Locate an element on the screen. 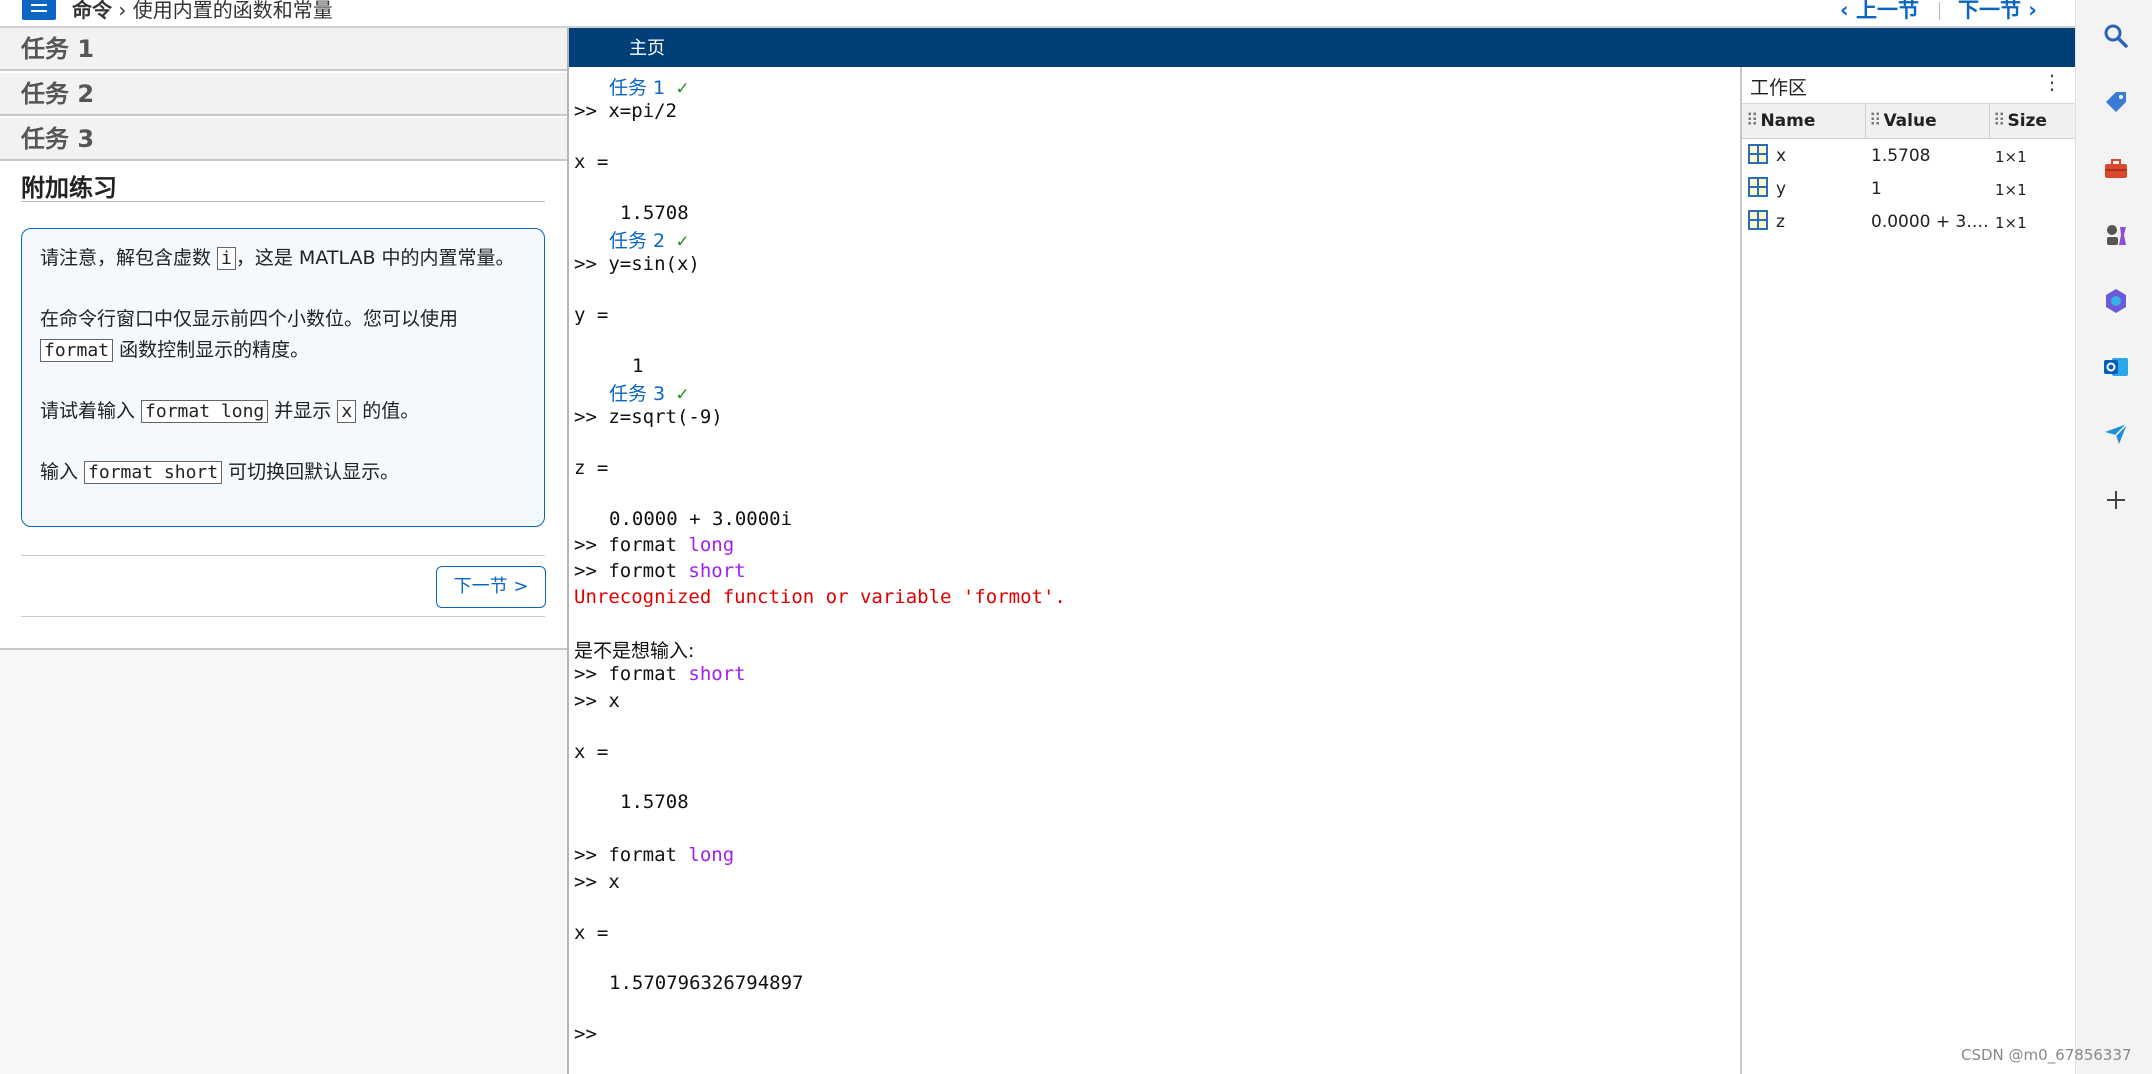 Image resolution: width=2152 pixels, height=1074 pixels. output-value: 1.570796326794897 is located at coordinates (706, 983).